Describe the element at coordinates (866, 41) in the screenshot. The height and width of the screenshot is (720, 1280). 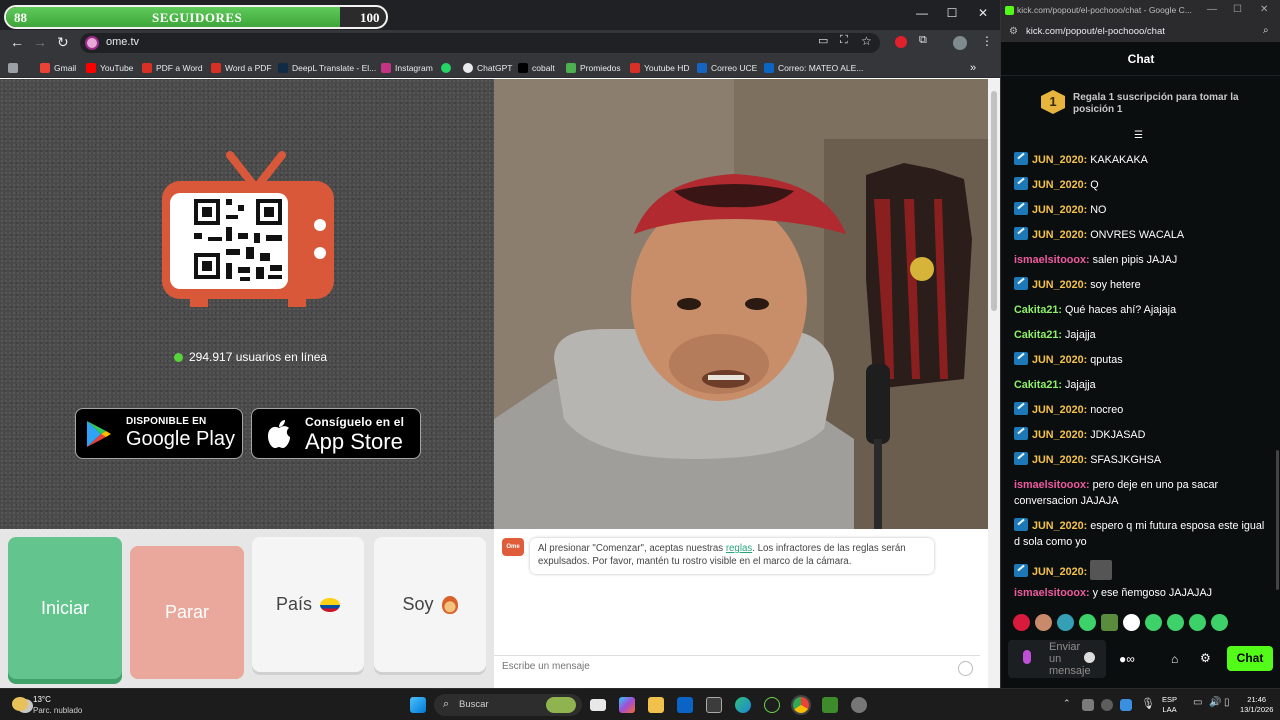
I see `bookmark-star-icon: ☆` at that location.